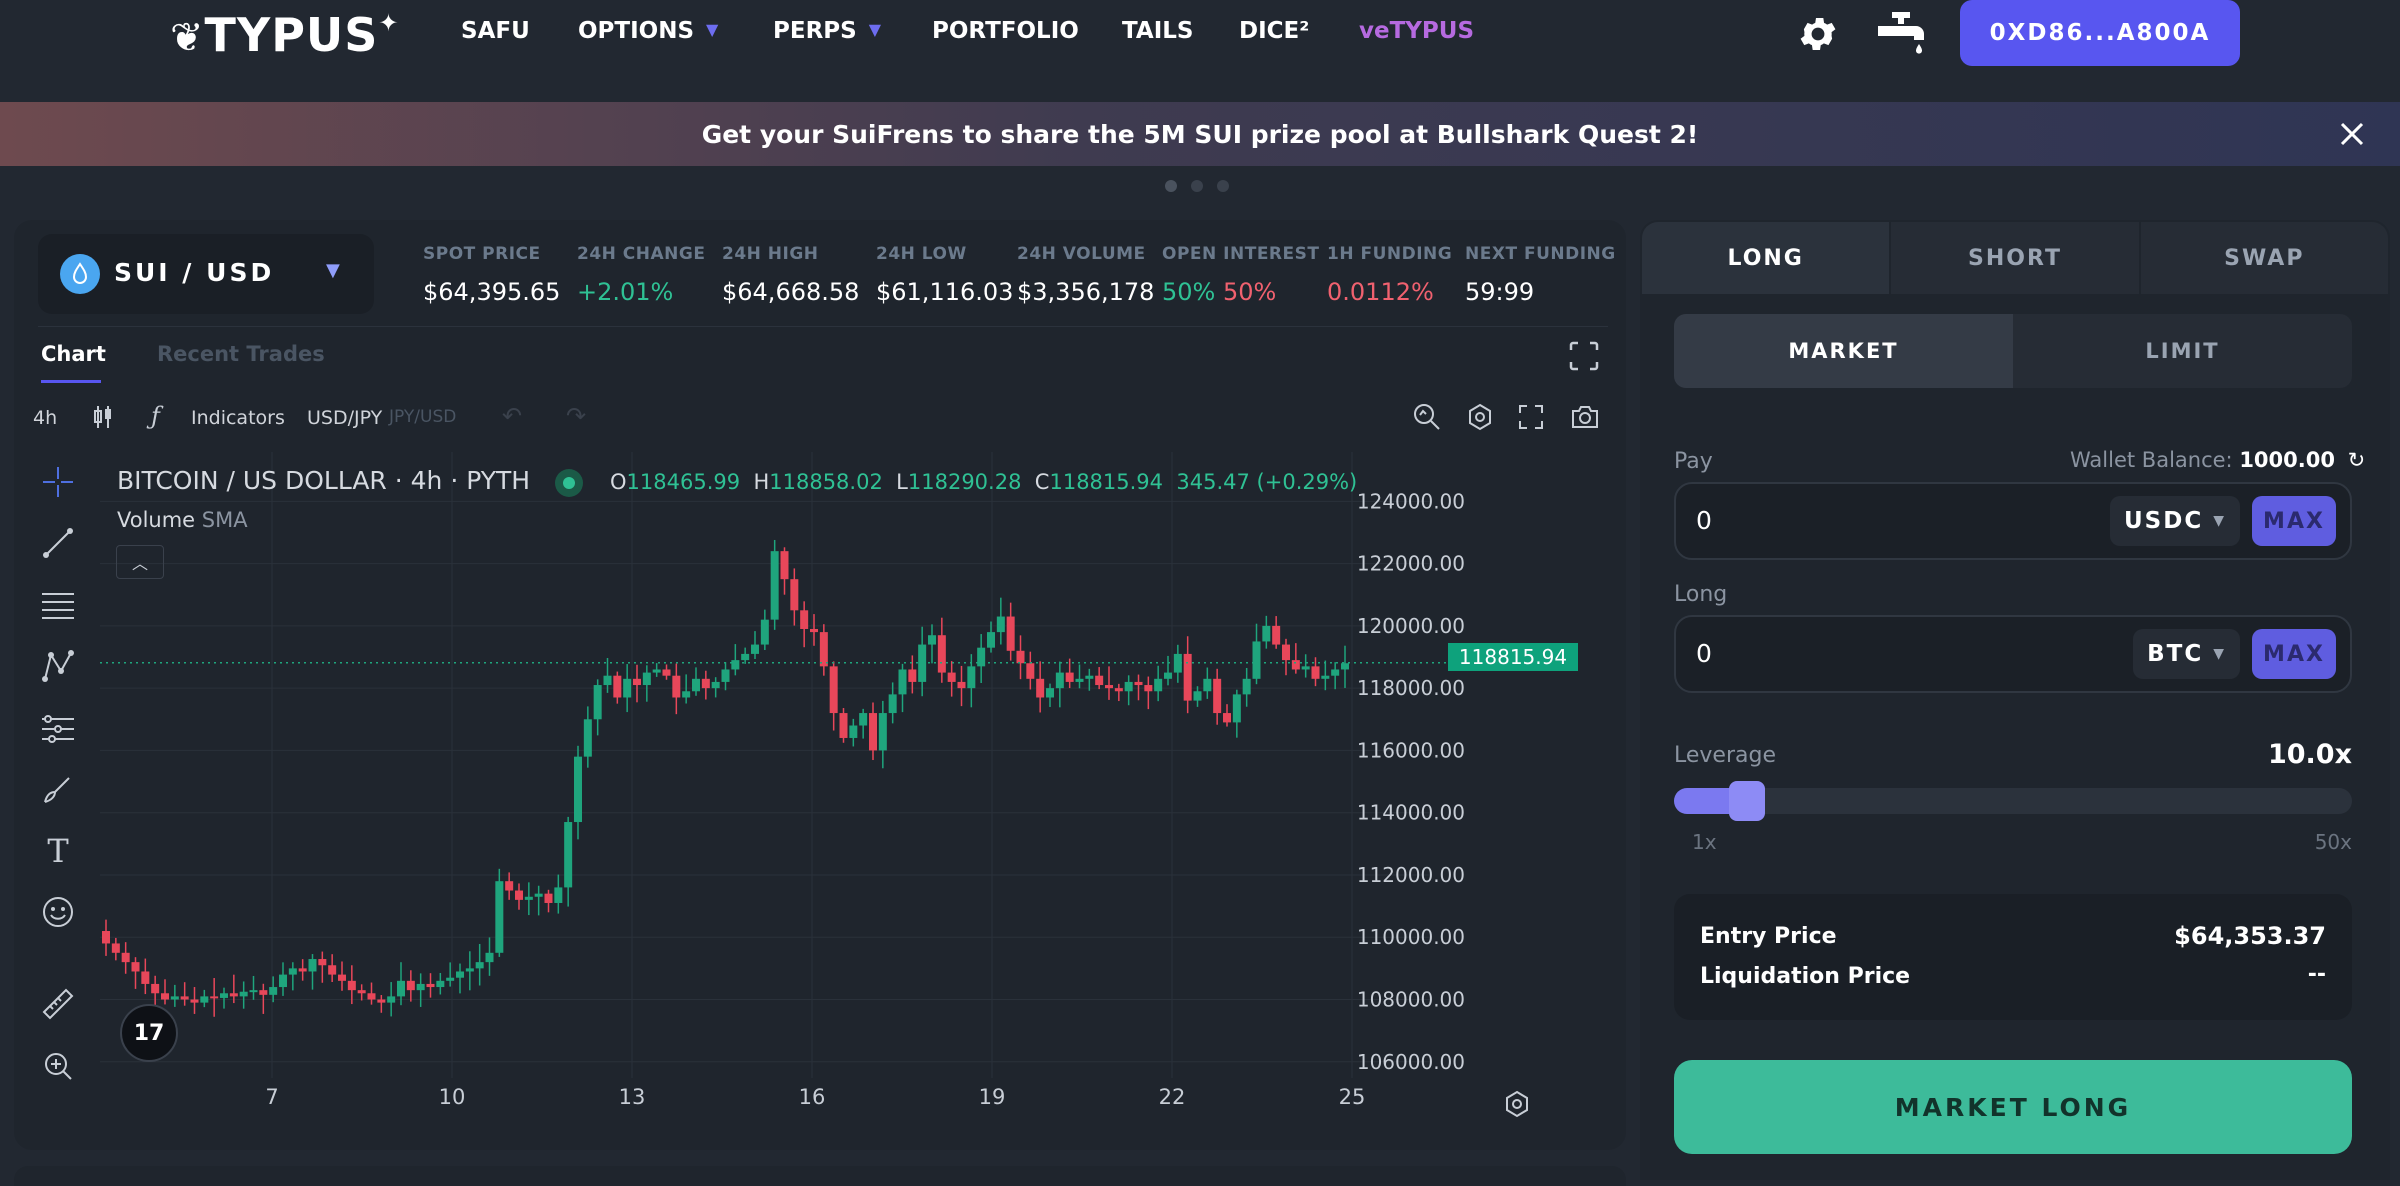 Image resolution: width=2400 pixels, height=1186 pixels. Describe the element at coordinates (149, 1033) in the screenshot. I see `tradingview-logo-icon: 17` at that location.